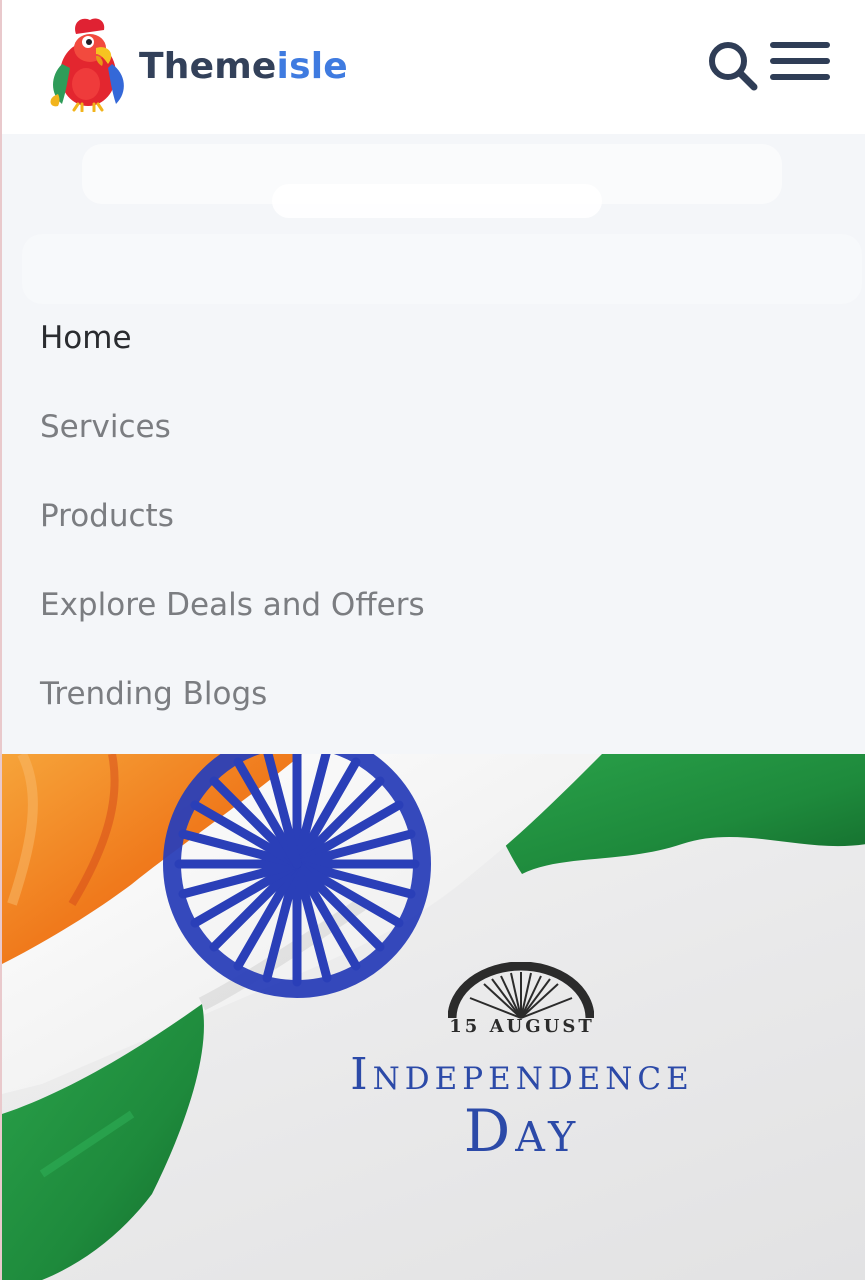 This screenshot has width=865, height=1280. Describe the element at coordinates (232, 356) in the screenshot. I see `nav-item-home: Home` at that location.